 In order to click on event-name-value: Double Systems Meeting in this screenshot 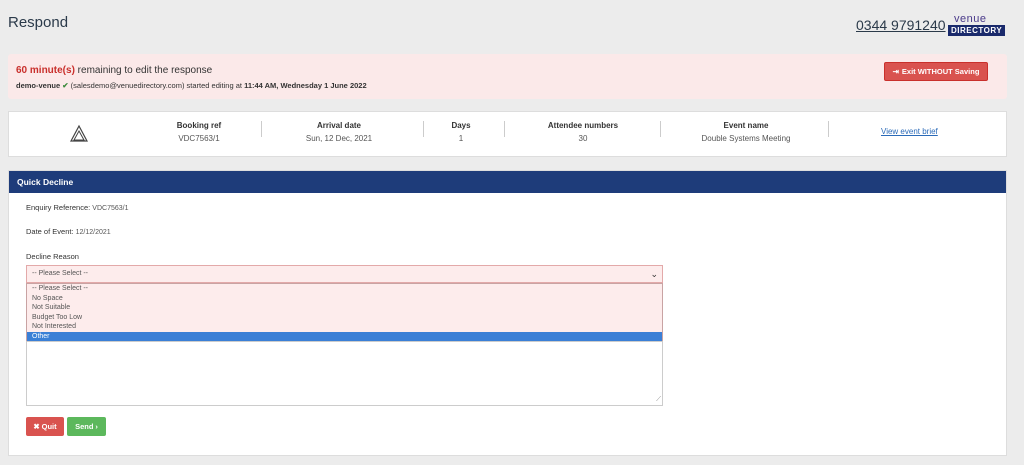, I will do `click(746, 138)`.